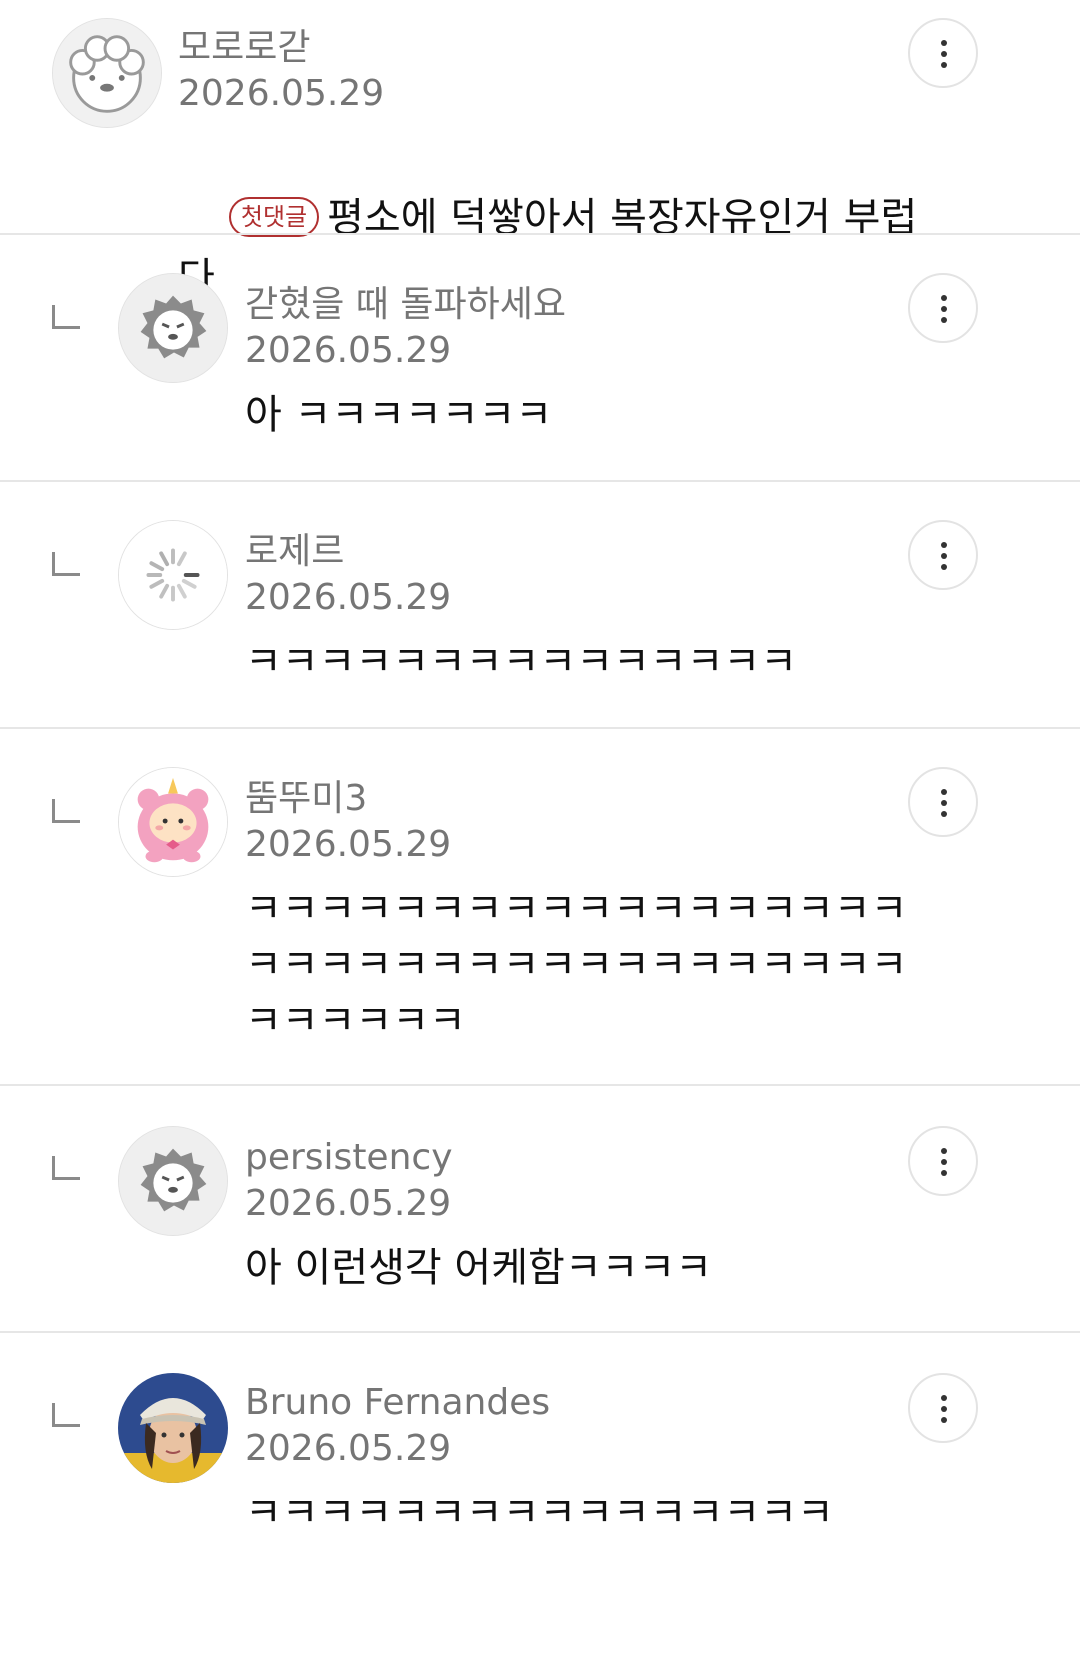  Describe the element at coordinates (173, 1428) in the screenshot. I see `user-photo-avatar` at that location.